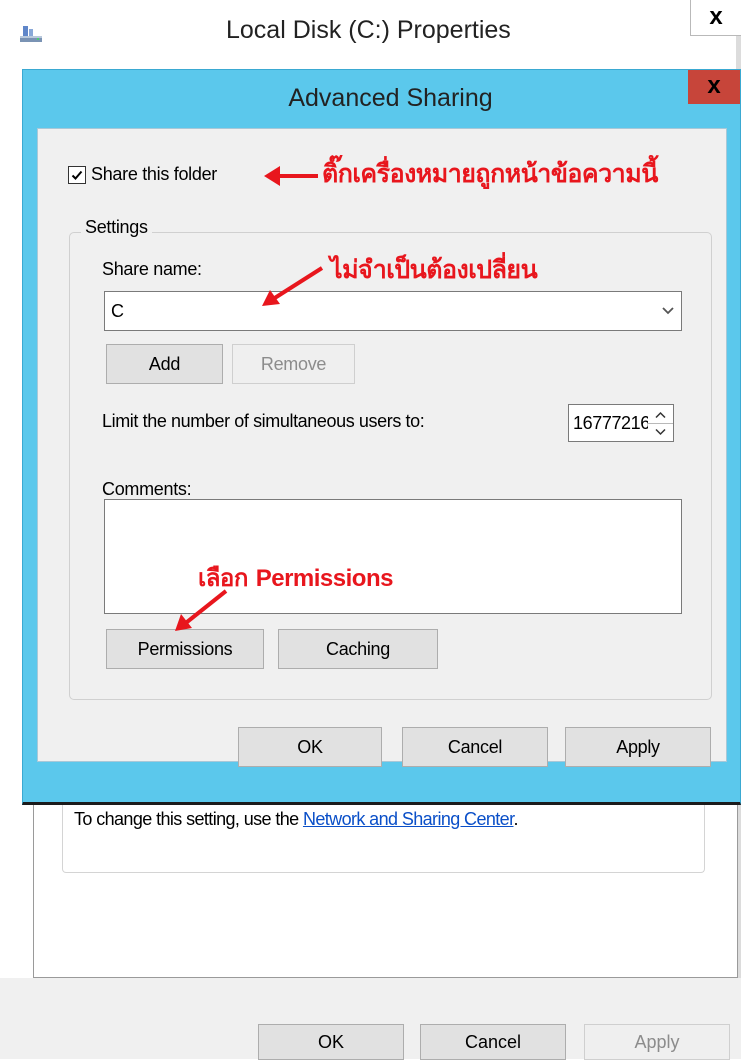 The height and width of the screenshot is (1060, 741). I want to click on network-drive-icon, so click(31, 34).